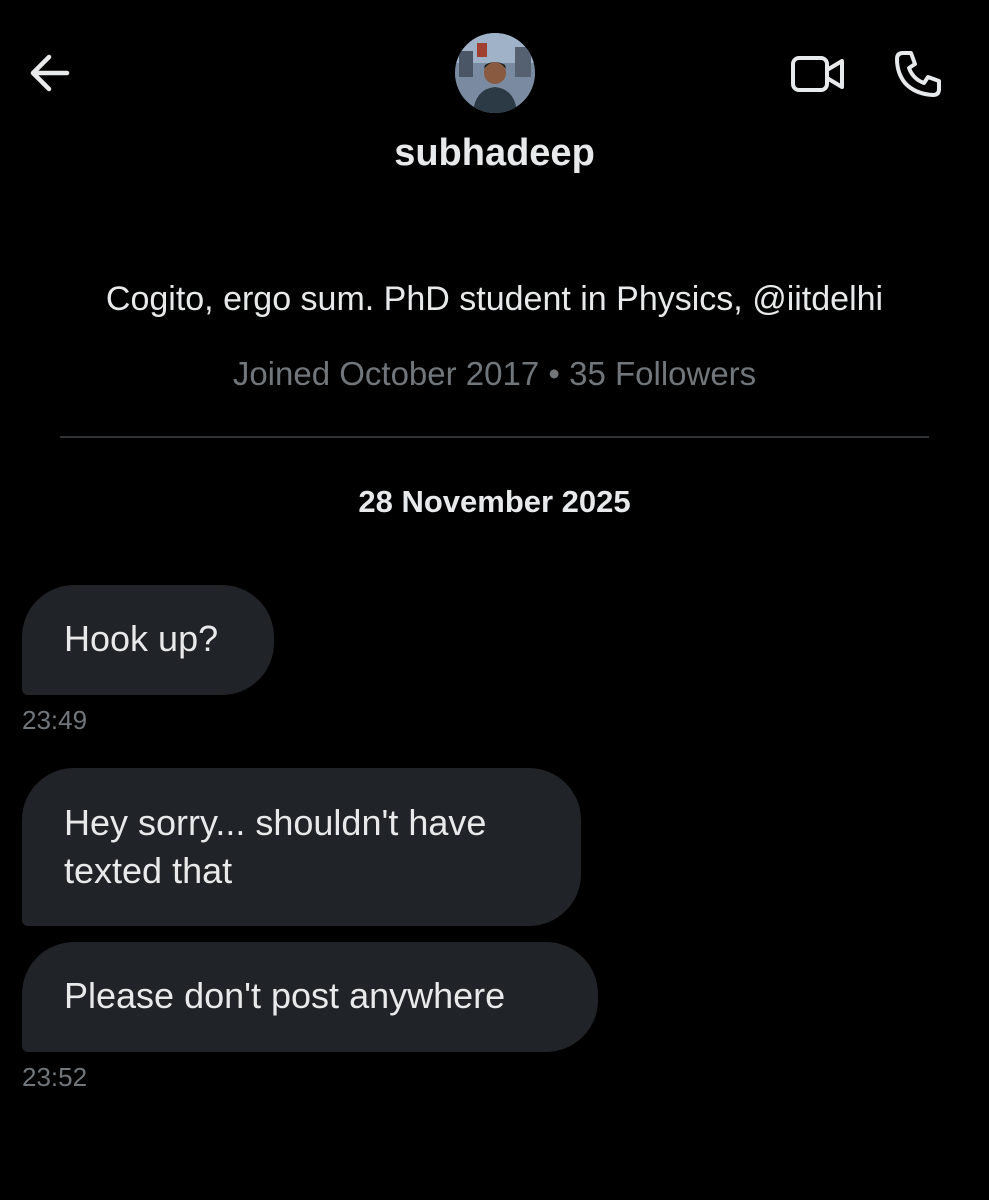 The image size is (989, 1200). What do you see at coordinates (55, 720) in the screenshot?
I see `message-timestamp: 23:49` at bounding box center [55, 720].